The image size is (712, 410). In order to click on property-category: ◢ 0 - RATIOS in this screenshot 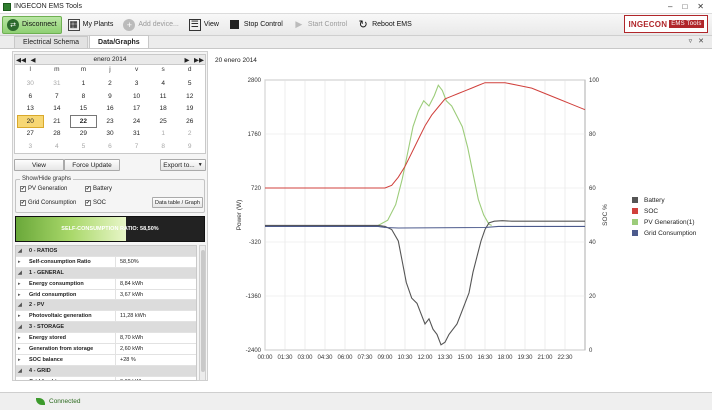, I will do `click(106, 251)`.